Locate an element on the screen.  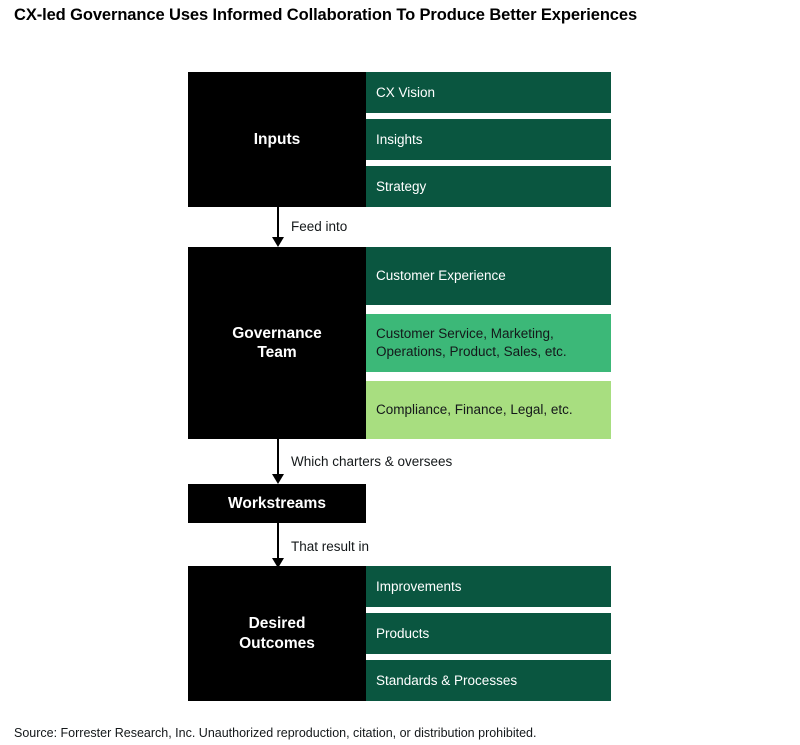
stage-governance-team-row-1: Customer Experience is located at coordinates (488, 276).